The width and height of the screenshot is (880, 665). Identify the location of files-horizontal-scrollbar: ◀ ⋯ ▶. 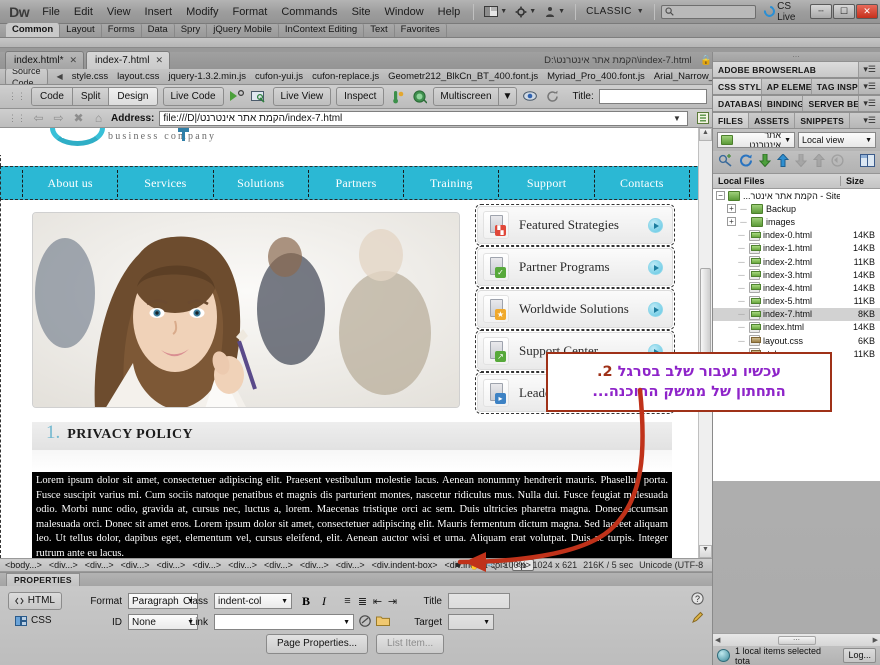
(796, 639).